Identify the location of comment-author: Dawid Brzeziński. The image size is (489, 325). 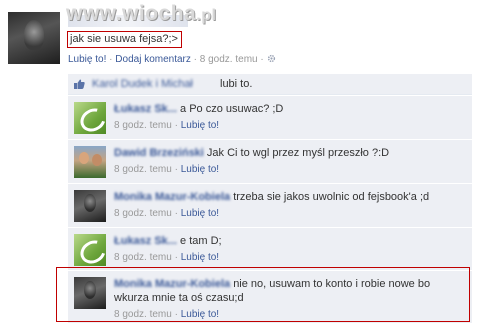
(159, 153).